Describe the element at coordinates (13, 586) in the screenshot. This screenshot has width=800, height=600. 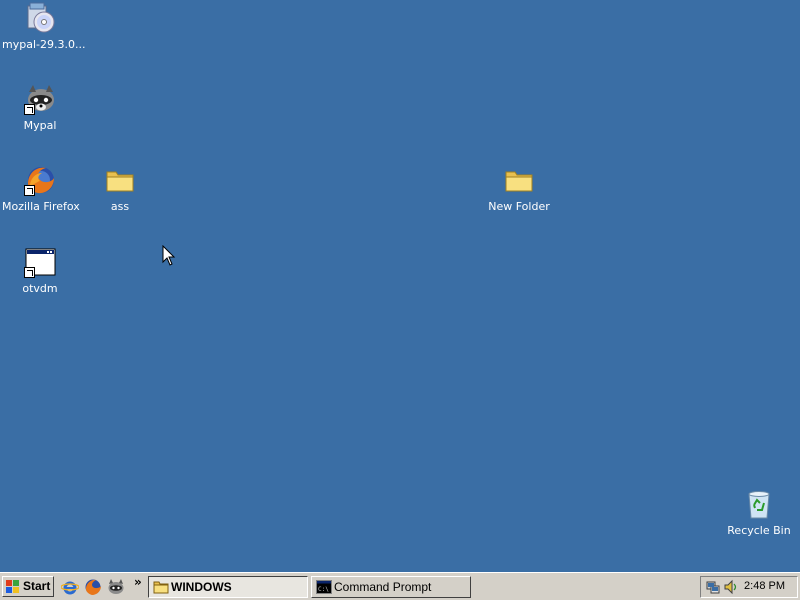
I see `windows-logo-icon` at that location.